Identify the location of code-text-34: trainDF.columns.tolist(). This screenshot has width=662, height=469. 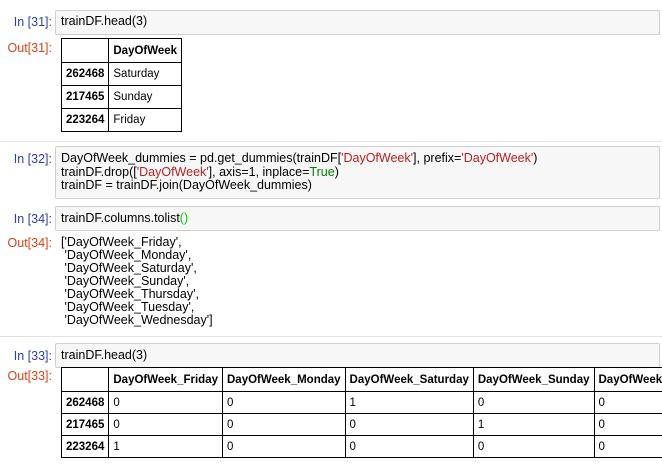
(125, 218).